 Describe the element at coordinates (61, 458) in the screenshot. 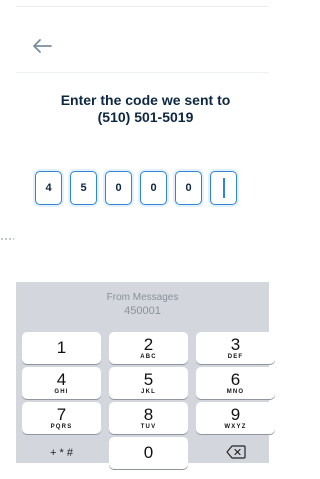

I see `key-symbols: + * #` at that location.